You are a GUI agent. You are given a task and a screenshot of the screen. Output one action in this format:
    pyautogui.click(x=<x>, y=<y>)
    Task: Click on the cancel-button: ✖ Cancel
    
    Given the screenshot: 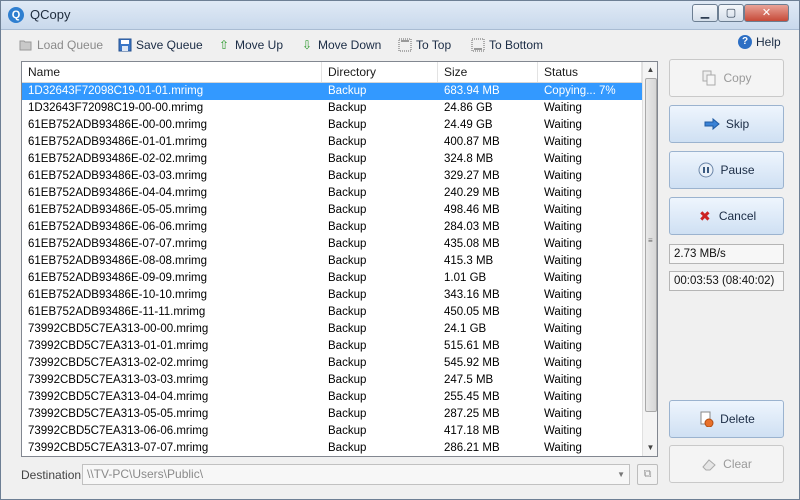 What is the action you would take?
    pyautogui.click(x=726, y=216)
    